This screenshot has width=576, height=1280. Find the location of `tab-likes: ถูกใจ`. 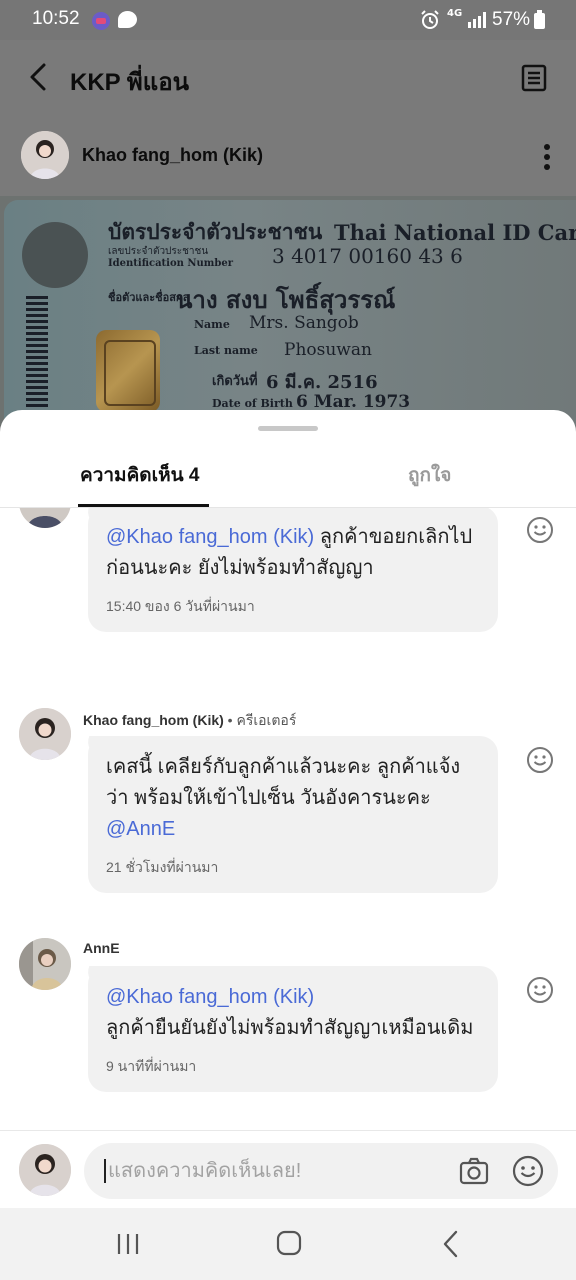

tab-likes: ถูกใจ is located at coordinates (429, 475).